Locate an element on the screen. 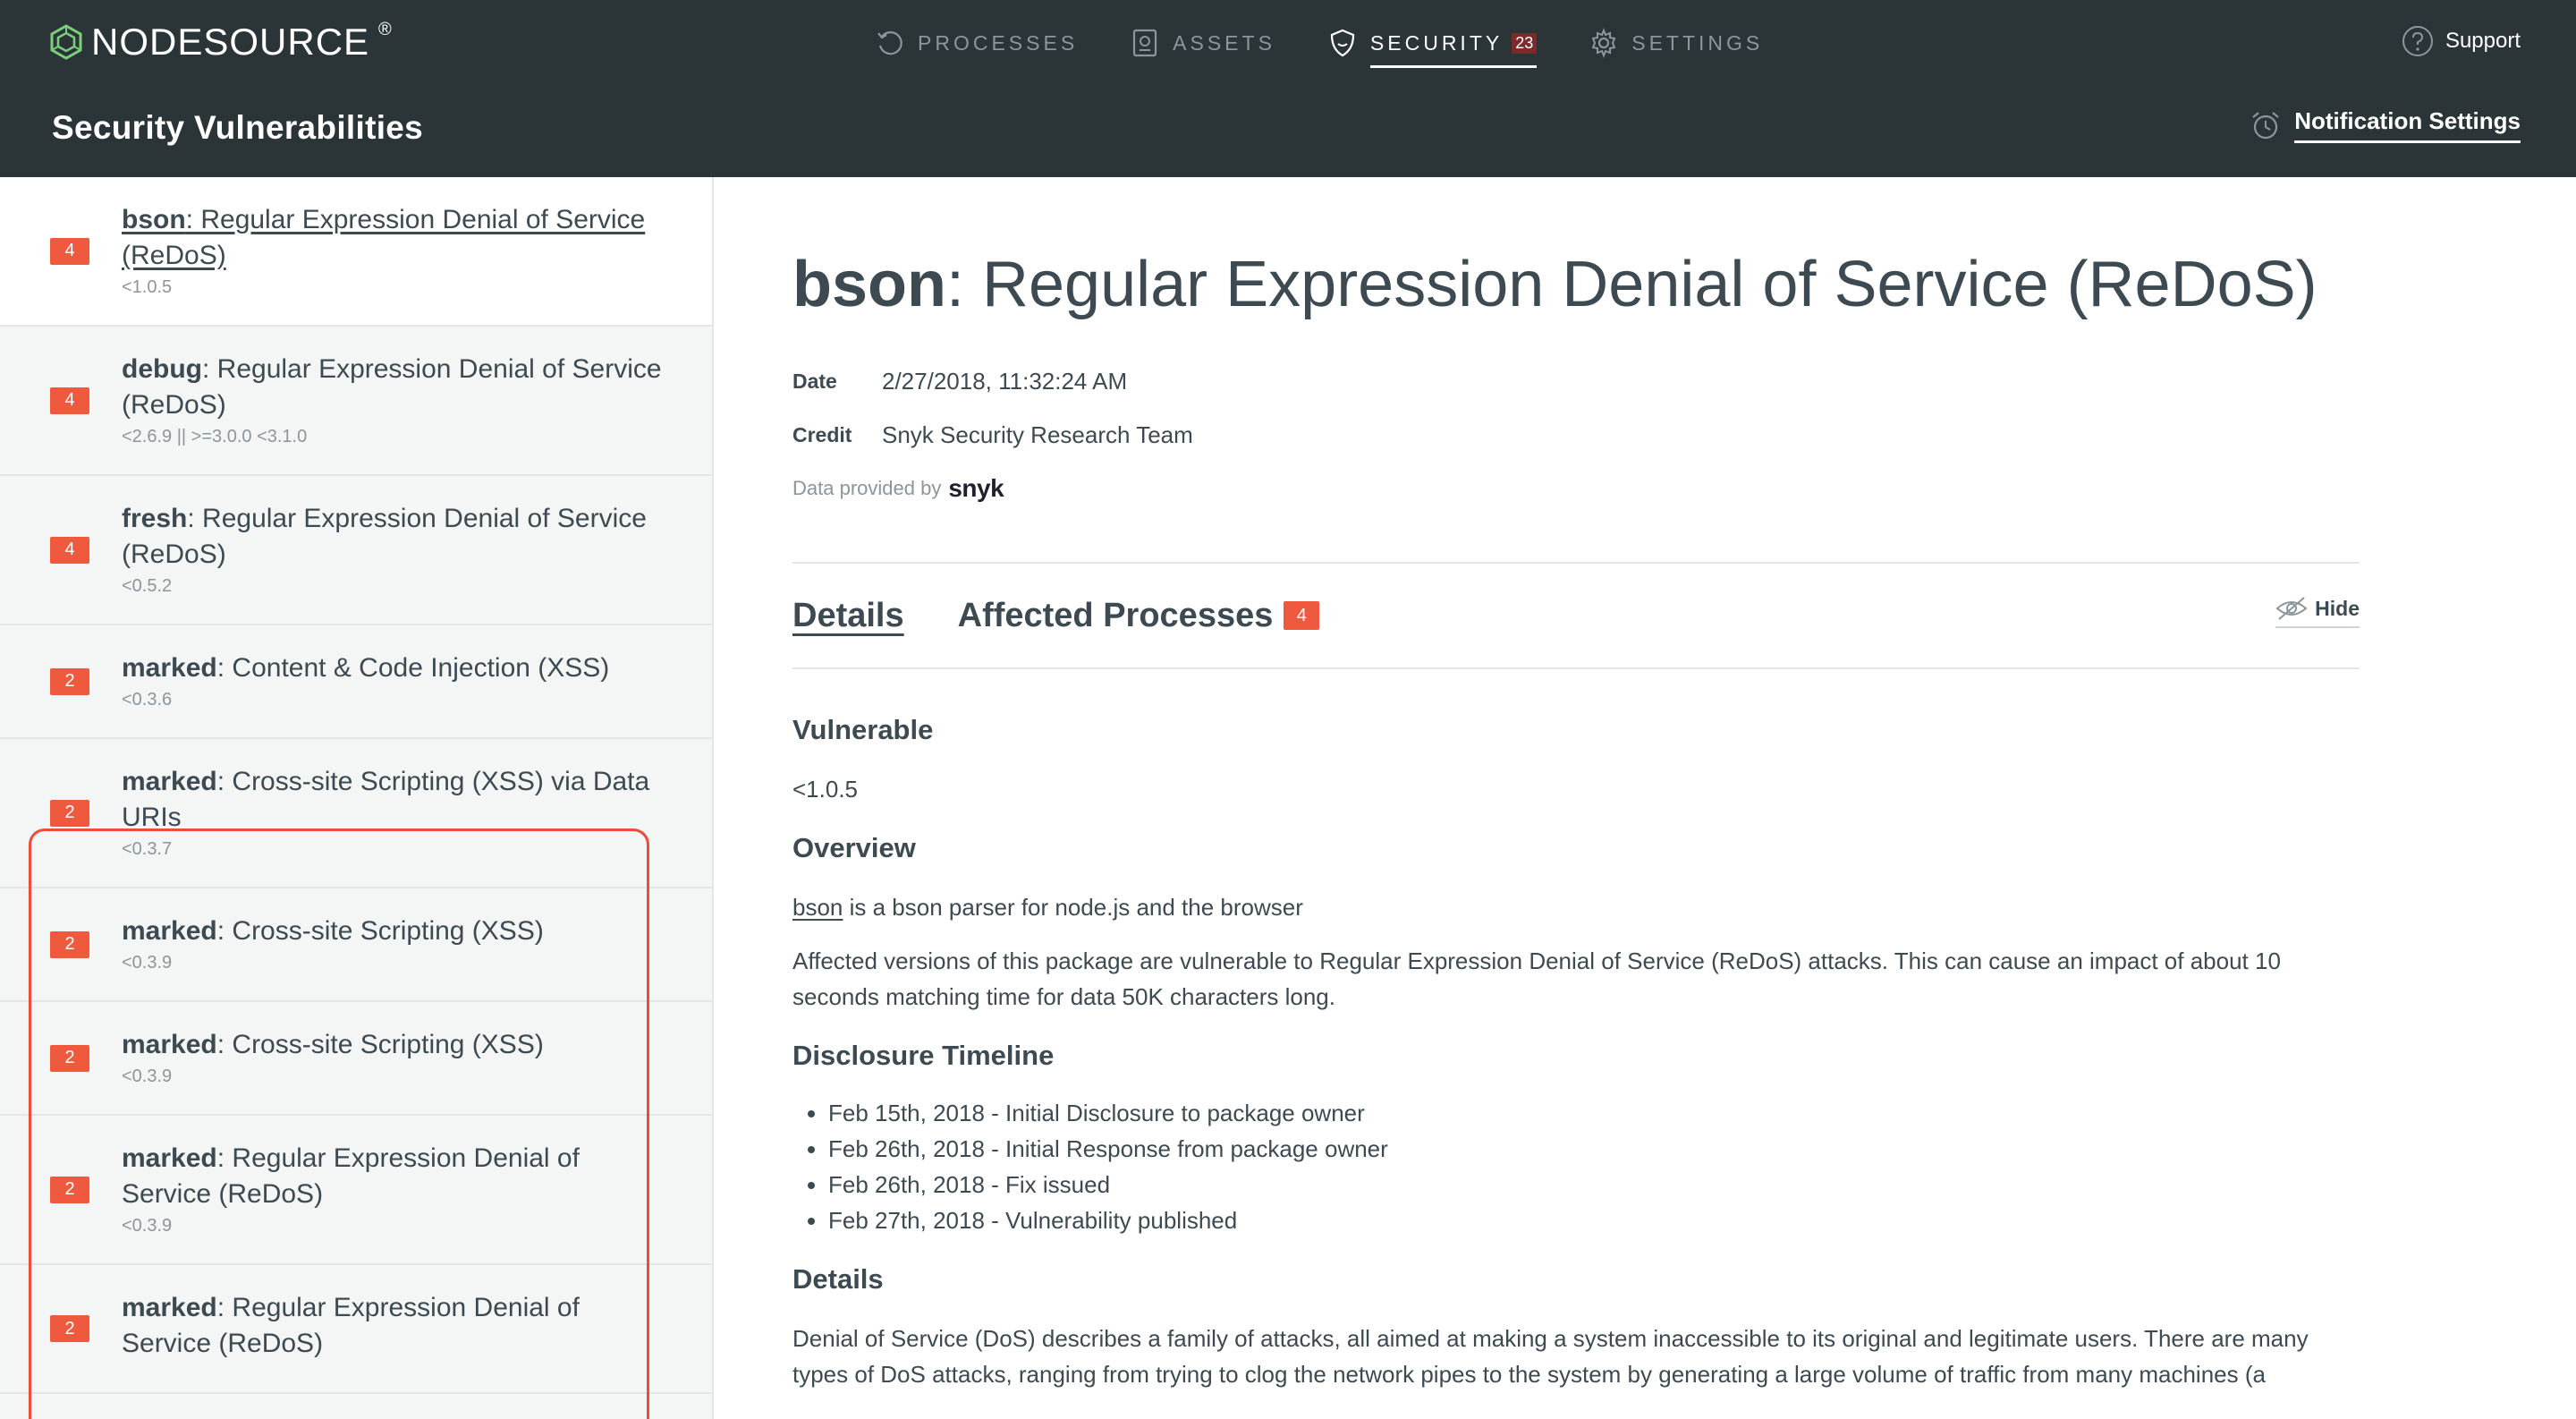 The height and width of the screenshot is (1419, 2576). detail-tabs: Details Affected Processes 4 Hide is located at coordinates (1576, 615).